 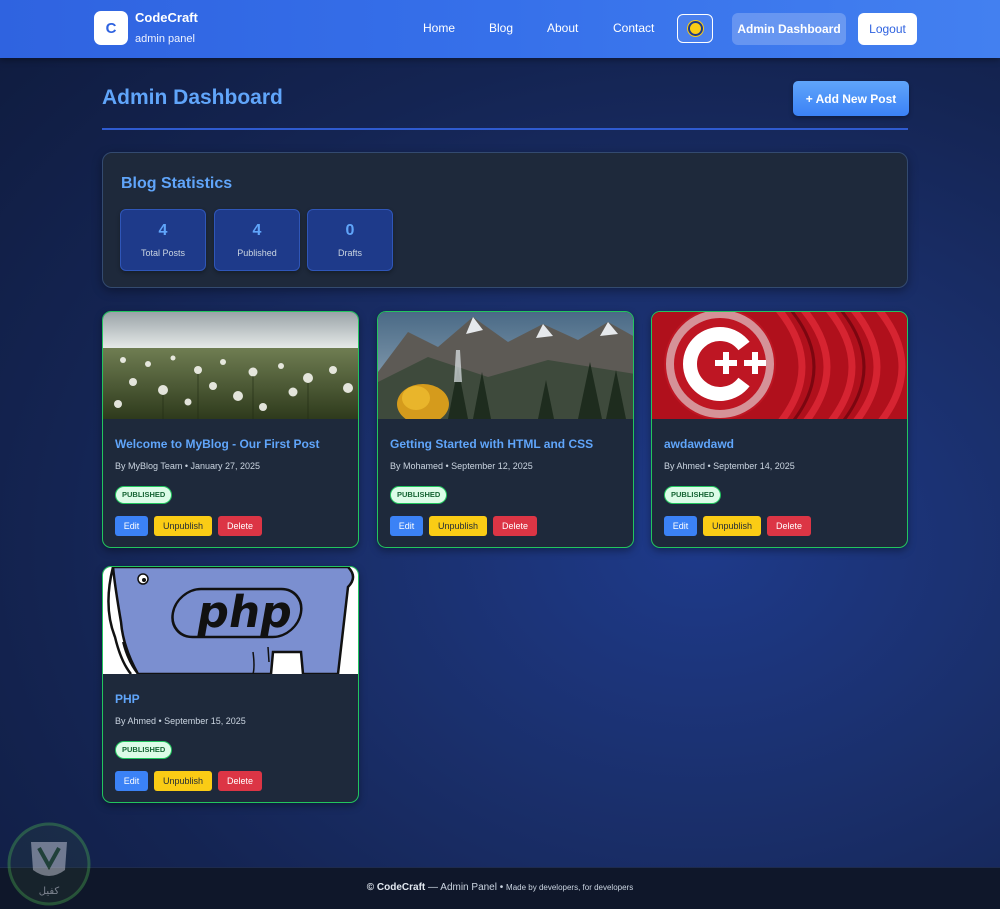 I want to click on nav-home-link: Home, so click(x=439, y=28).